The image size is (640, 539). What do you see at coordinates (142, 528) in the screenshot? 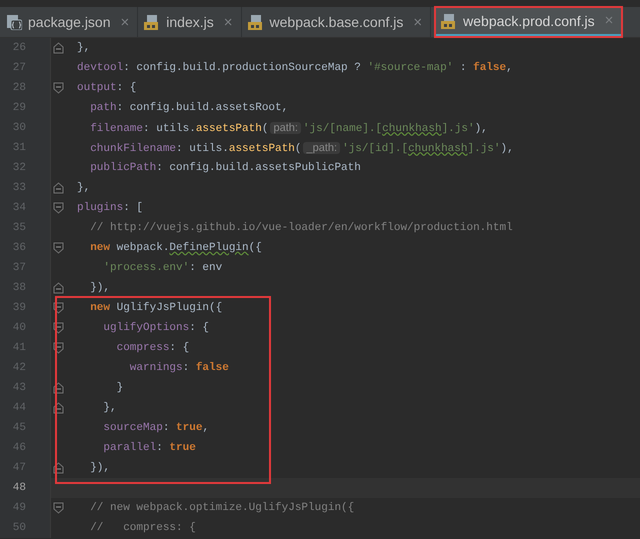
I see `code-line: // compress: {` at bounding box center [142, 528].